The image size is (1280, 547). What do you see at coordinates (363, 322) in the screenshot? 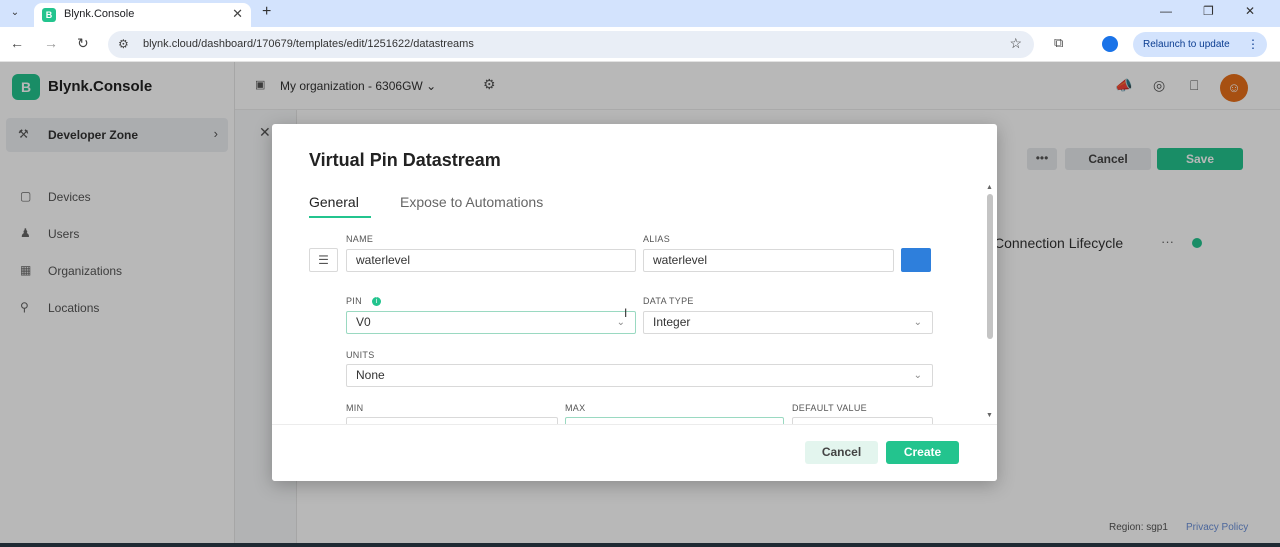
I see `pin-value: V0` at bounding box center [363, 322].